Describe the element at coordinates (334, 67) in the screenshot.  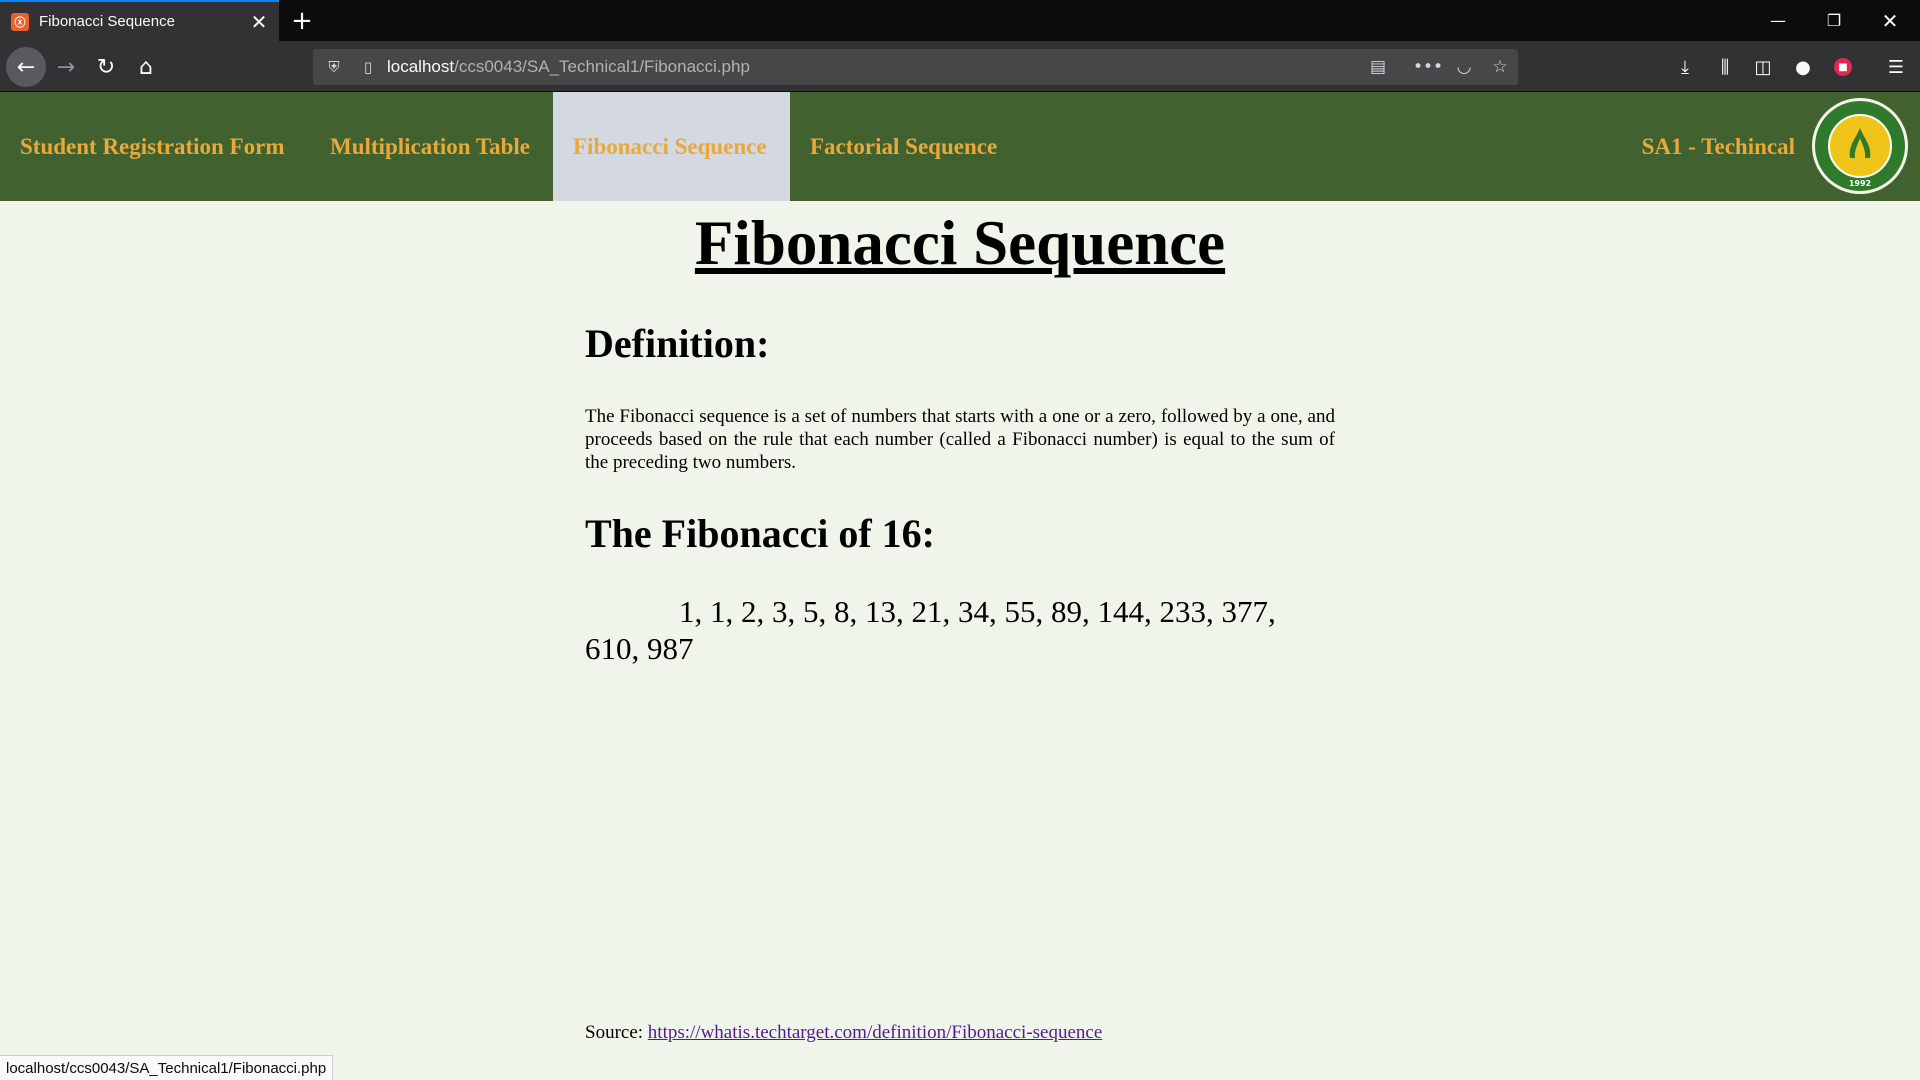
I see `shield-icon: ⛨` at that location.